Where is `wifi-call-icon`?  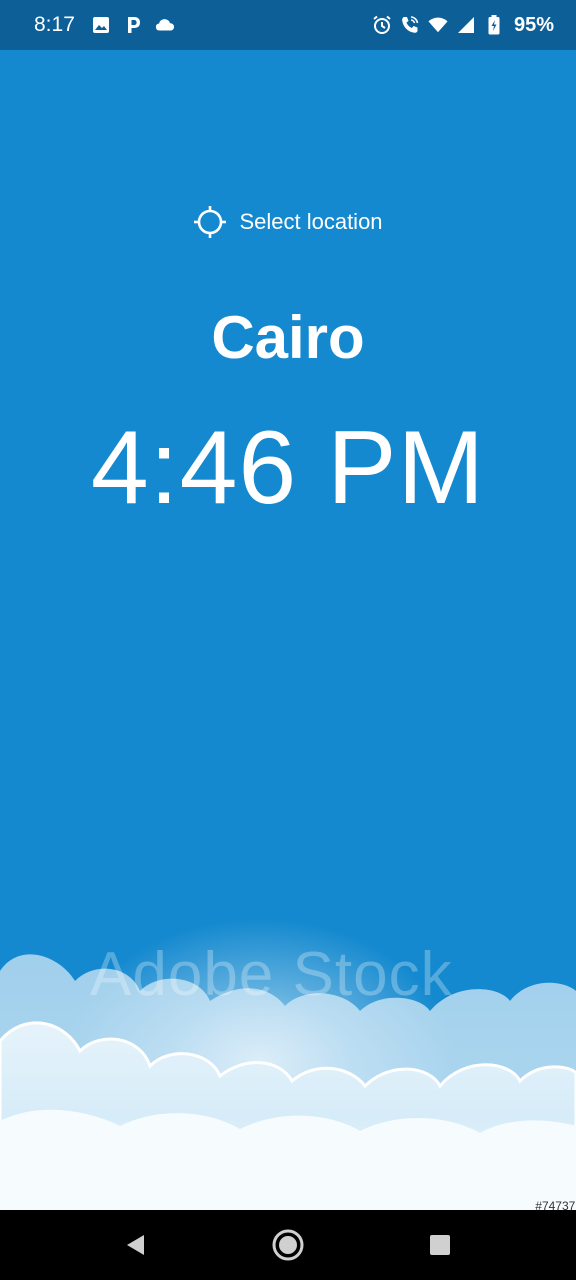
wifi-call-icon is located at coordinates (410, 25).